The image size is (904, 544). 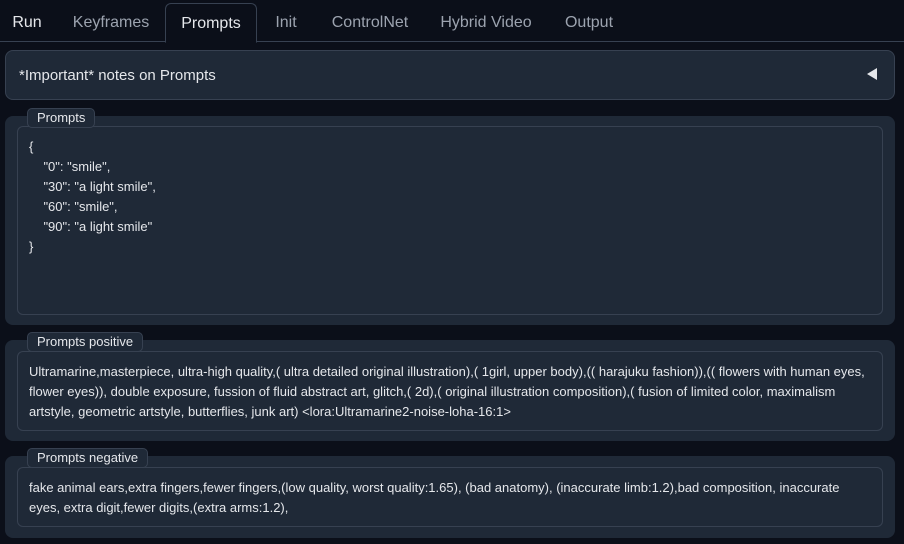 What do you see at coordinates (211, 23) in the screenshot?
I see `tab-prompts: Prompts` at bounding box center [211, 23].